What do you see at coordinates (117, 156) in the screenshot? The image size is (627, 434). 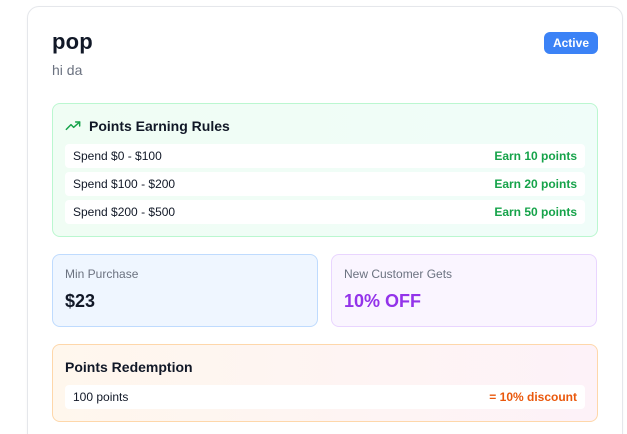 I see `rule-range: Spend $0 - $100` at bounding box center [117, 156].